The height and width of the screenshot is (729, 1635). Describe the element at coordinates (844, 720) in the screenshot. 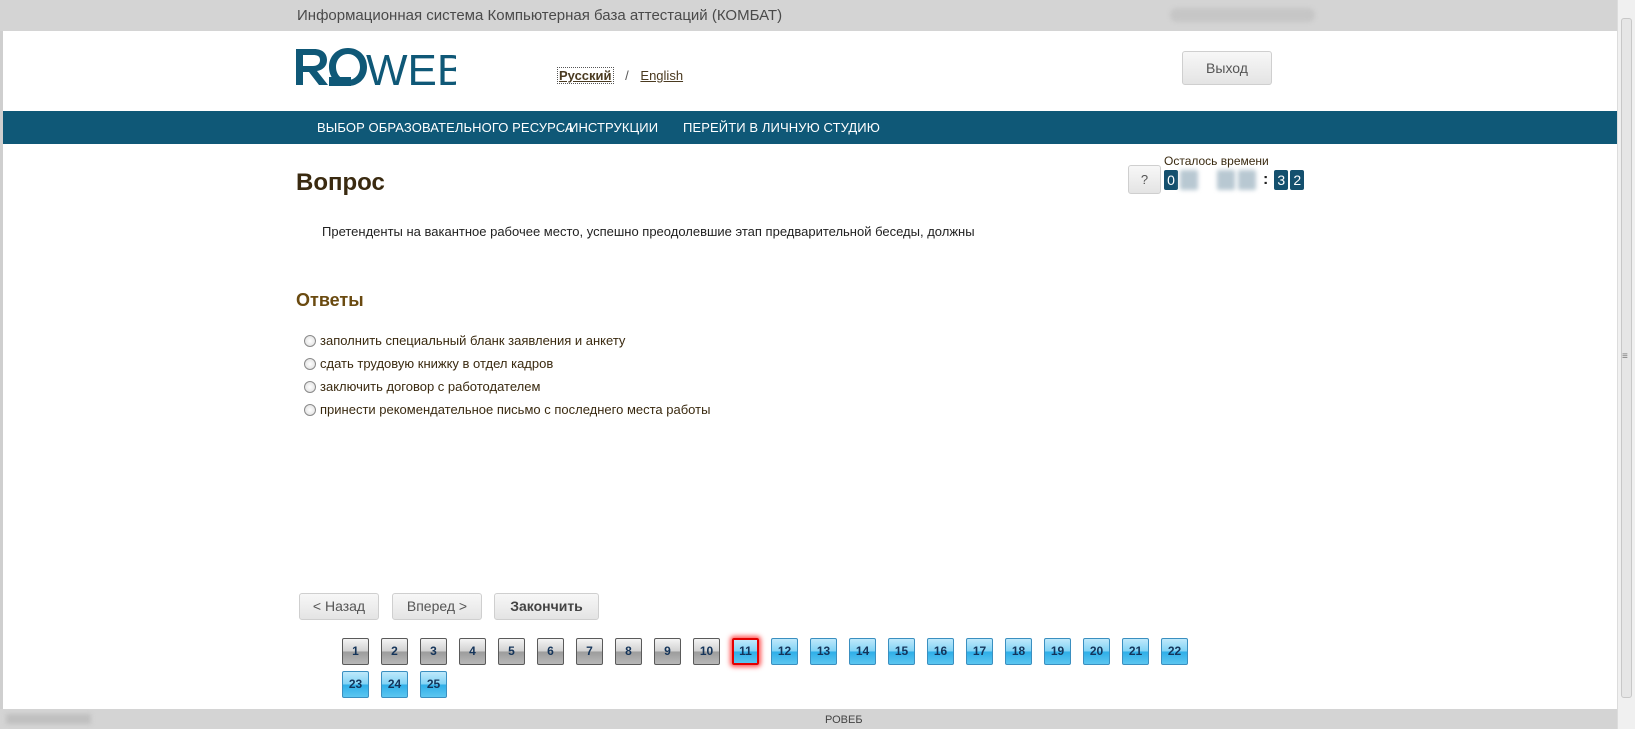

I see `footer-text: РОВЕБ` at that location.